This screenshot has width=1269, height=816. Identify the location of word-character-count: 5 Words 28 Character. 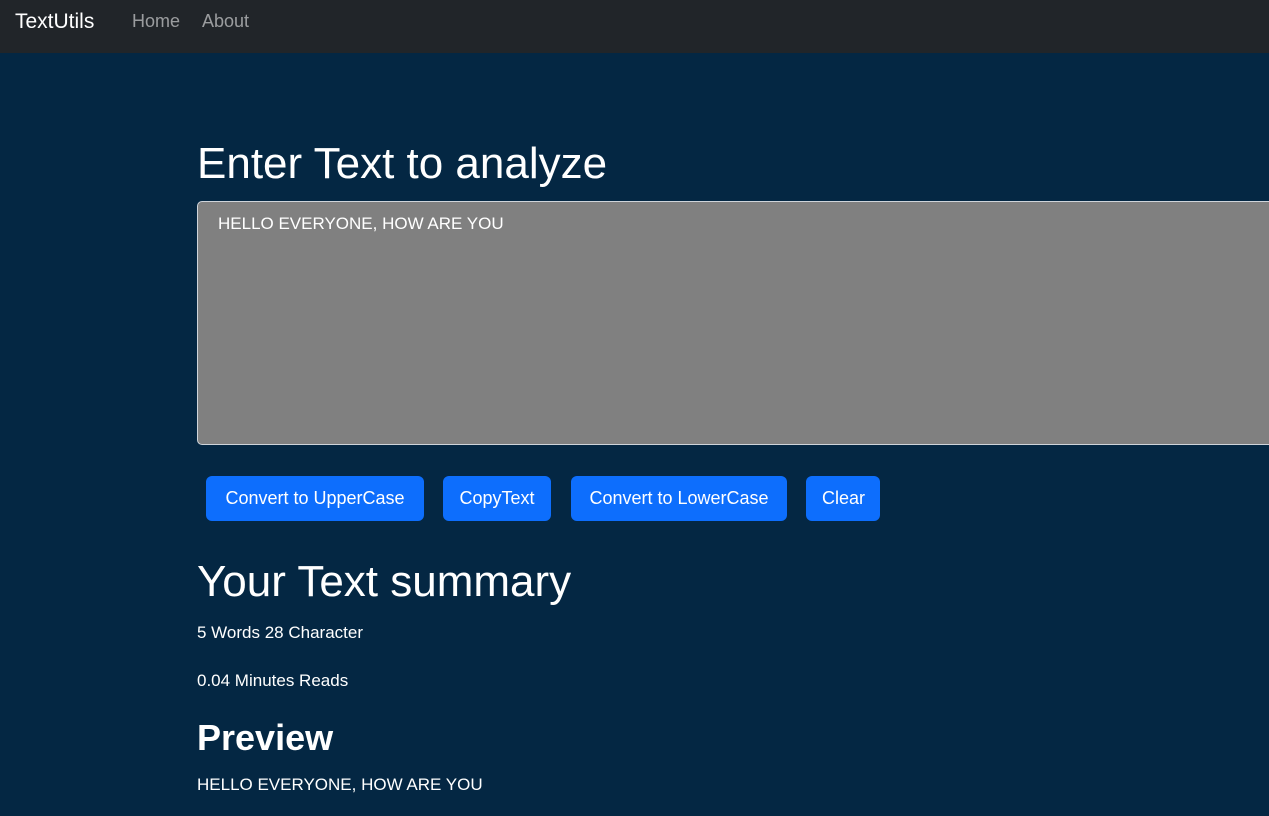
(280, 632).